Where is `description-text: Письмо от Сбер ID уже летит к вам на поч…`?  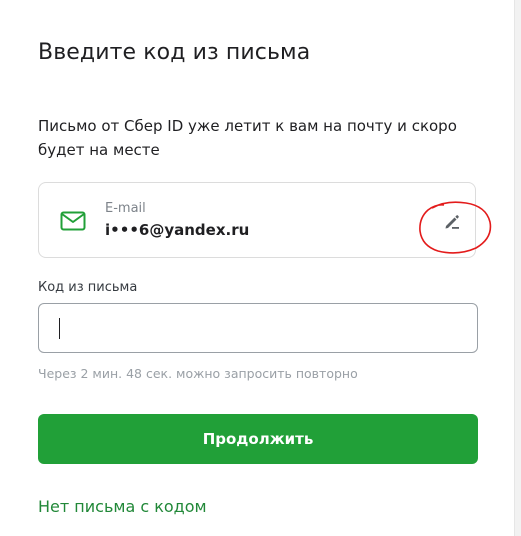 description-text: Письмо от Сбер ID уже летит к вам на поч… is located at coordinates (247, 138).